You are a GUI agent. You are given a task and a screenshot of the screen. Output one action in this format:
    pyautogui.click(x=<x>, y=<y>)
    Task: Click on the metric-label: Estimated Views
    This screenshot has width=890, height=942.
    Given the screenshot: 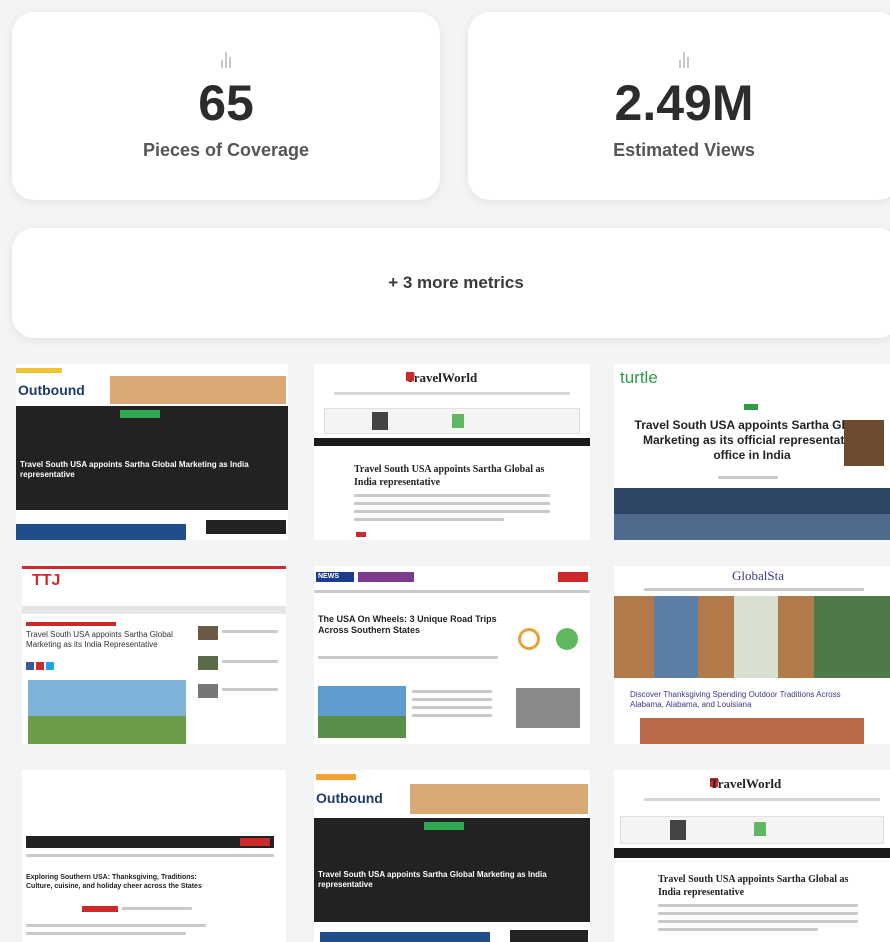 What is the action you would take?
    pyautogui.click(x=684, y=149)
    